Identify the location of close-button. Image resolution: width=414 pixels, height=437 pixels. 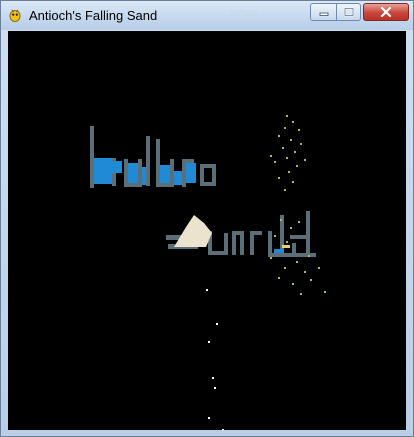
(386, 12).